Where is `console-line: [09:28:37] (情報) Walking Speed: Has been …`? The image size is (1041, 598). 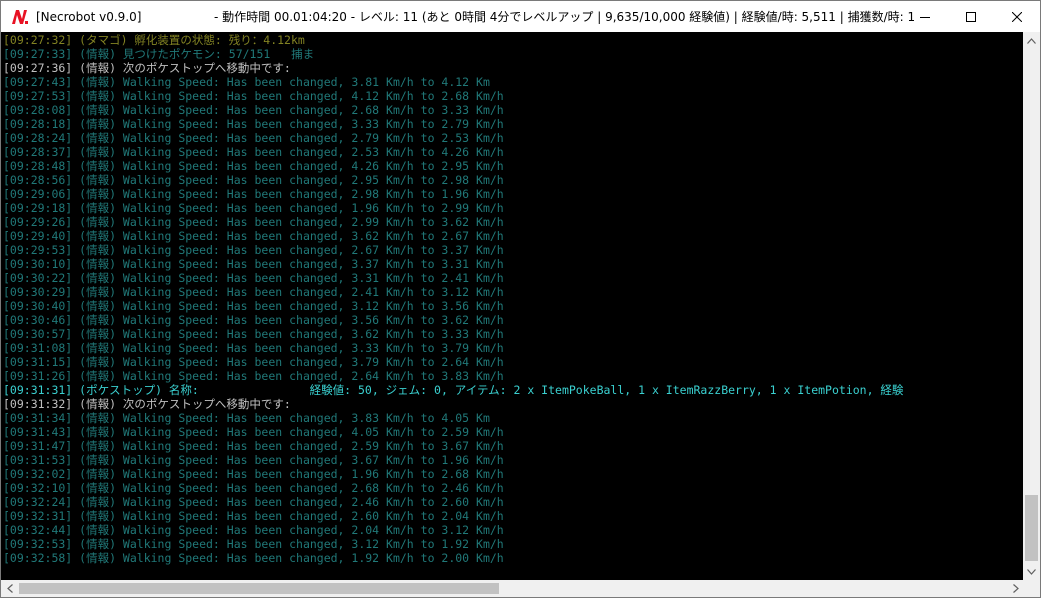
console-line: [09:28:37] (情報) Walking Speed: Has been … is located at coordinates (253, 152).